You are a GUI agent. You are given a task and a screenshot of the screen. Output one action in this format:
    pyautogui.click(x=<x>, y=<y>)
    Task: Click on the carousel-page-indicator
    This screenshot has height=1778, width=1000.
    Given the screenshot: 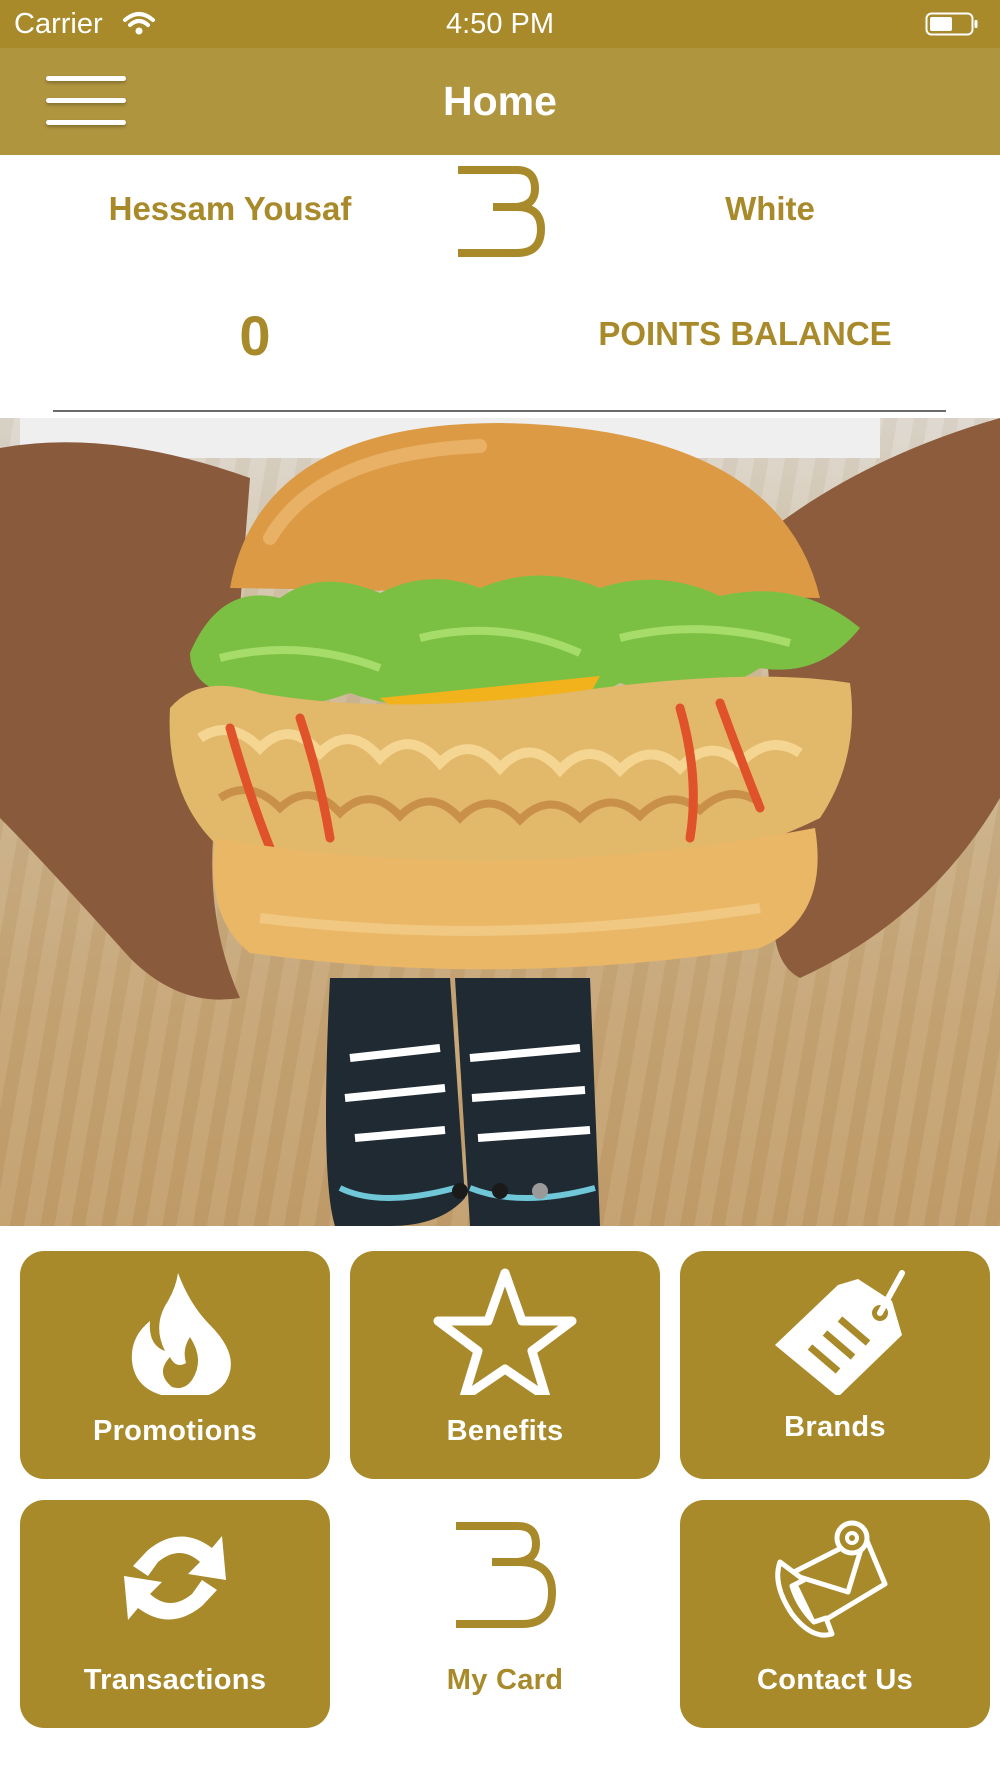 What is the action you would take?
    pyautogui.click(x=500, y=1193)
    